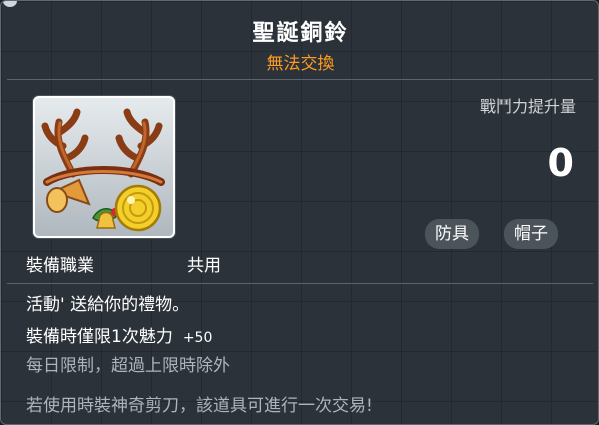 This screenshot has width=599, height=425. I want to click on trade-status: 無法交換, so click(300, 64).